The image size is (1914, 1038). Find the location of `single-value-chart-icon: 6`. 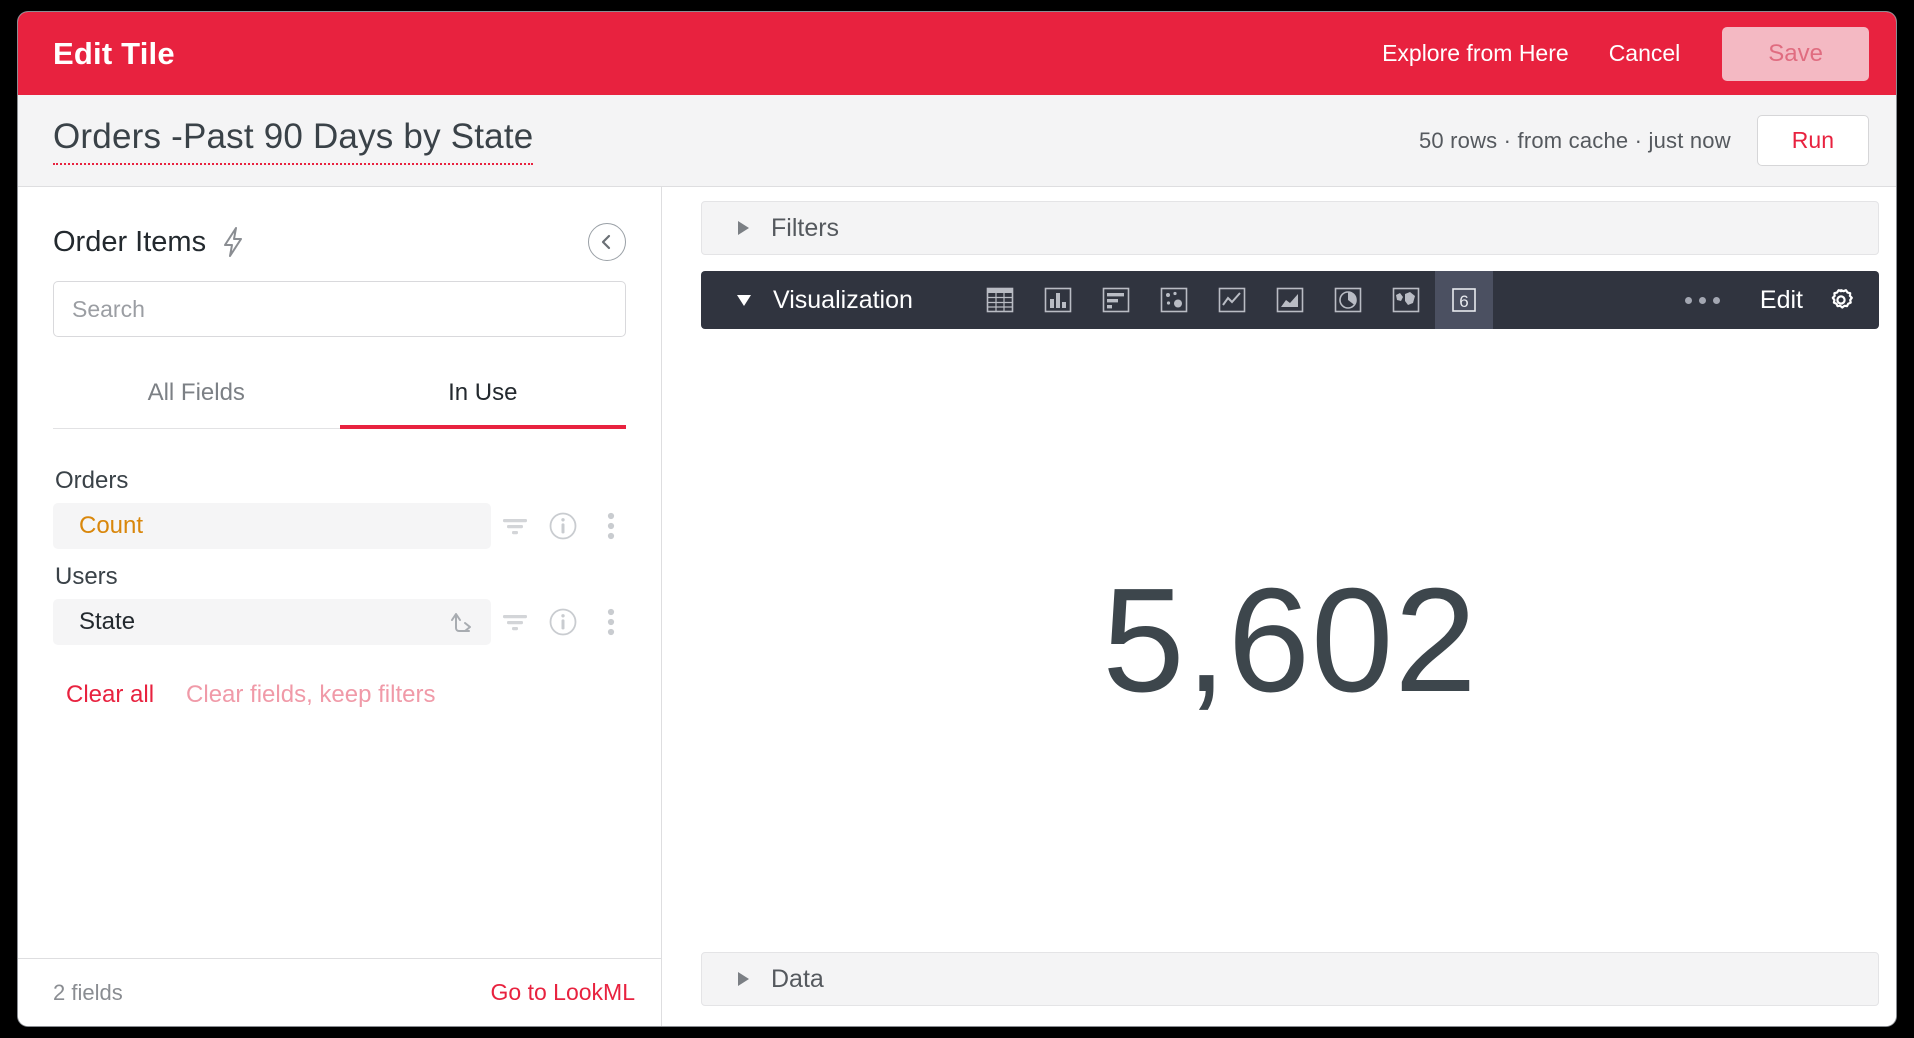

single-value-chart-icon: 6 is located at coordinates (1463, 300).